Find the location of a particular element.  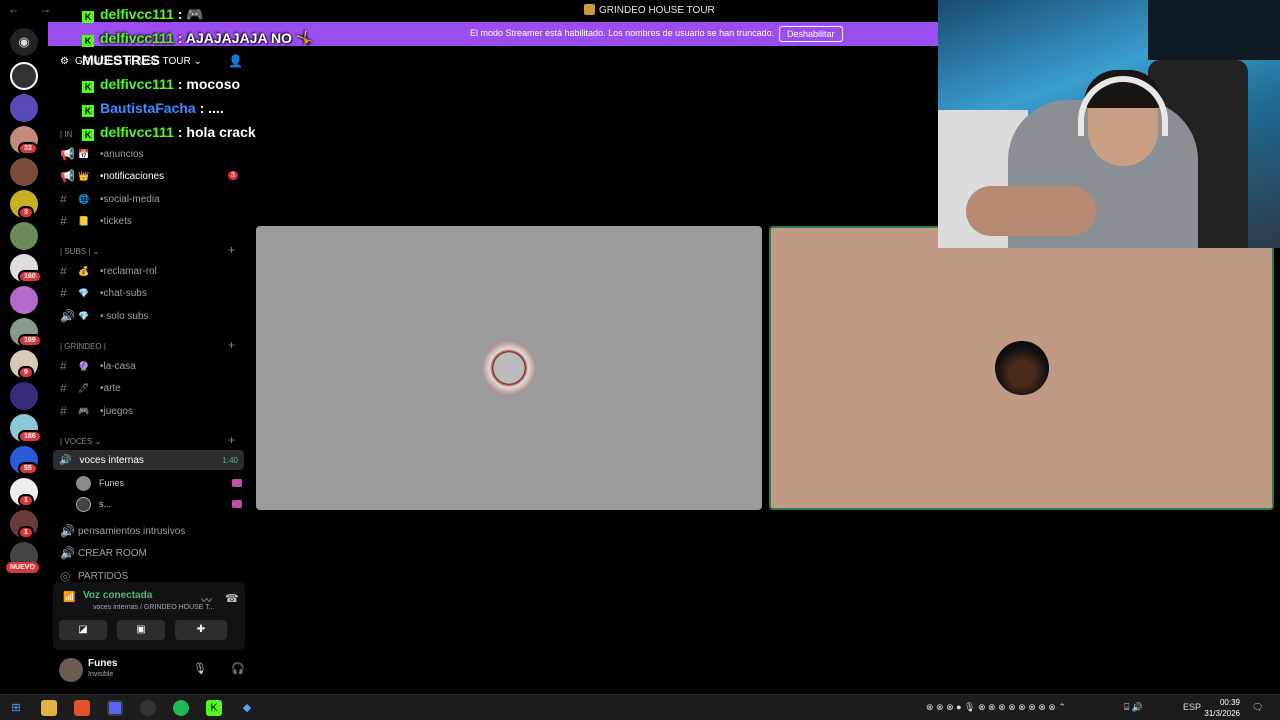

category-voces: | VOCES ⌄ is located at coordinates (80, 441).